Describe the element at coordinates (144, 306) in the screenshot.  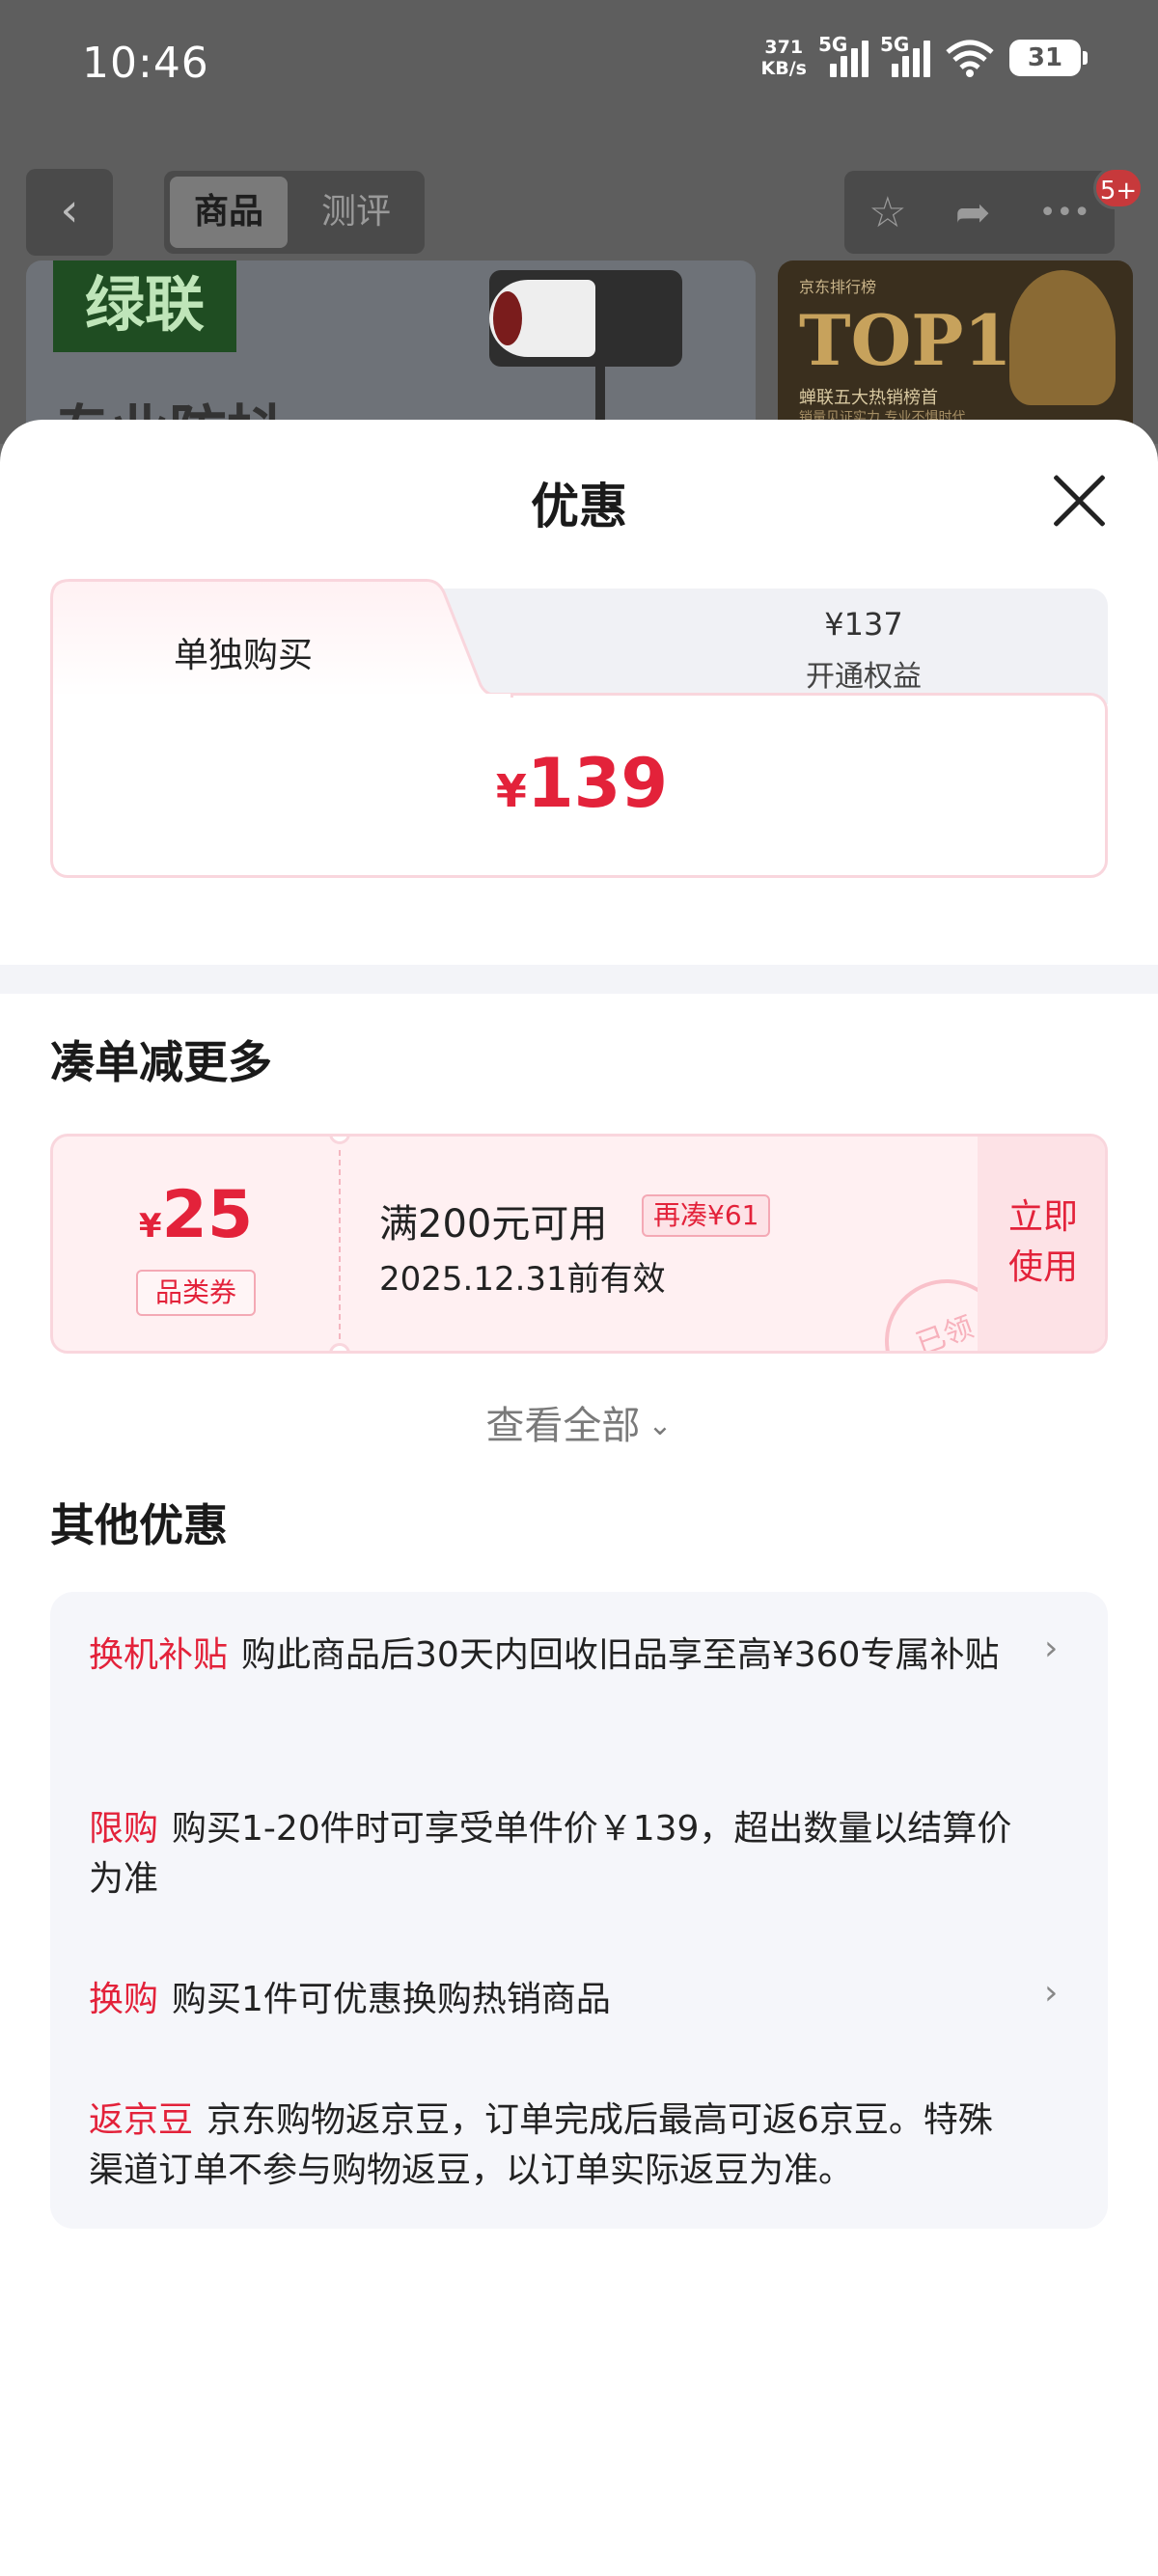
I see `brand-logo: 绿联` at that location.